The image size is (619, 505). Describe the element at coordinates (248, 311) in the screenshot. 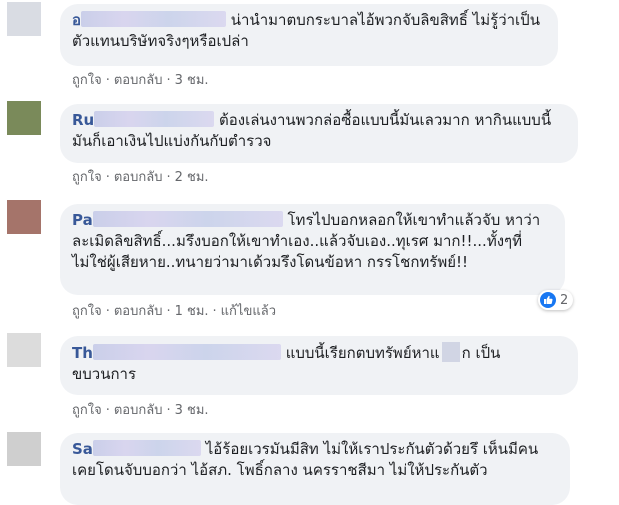

I see `edited-label: แก้ไขแล้ว` at that location.